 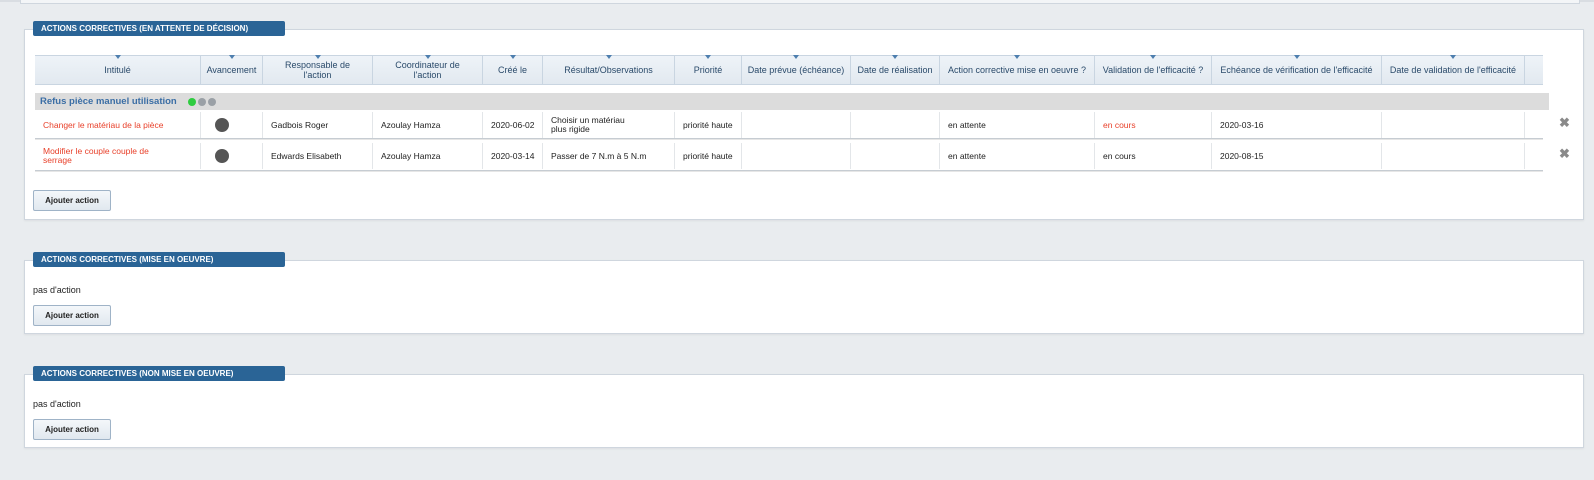 I want to click on column-header-date-validation: Date de validation de l'efficacité, so click(x=1453, y=69).